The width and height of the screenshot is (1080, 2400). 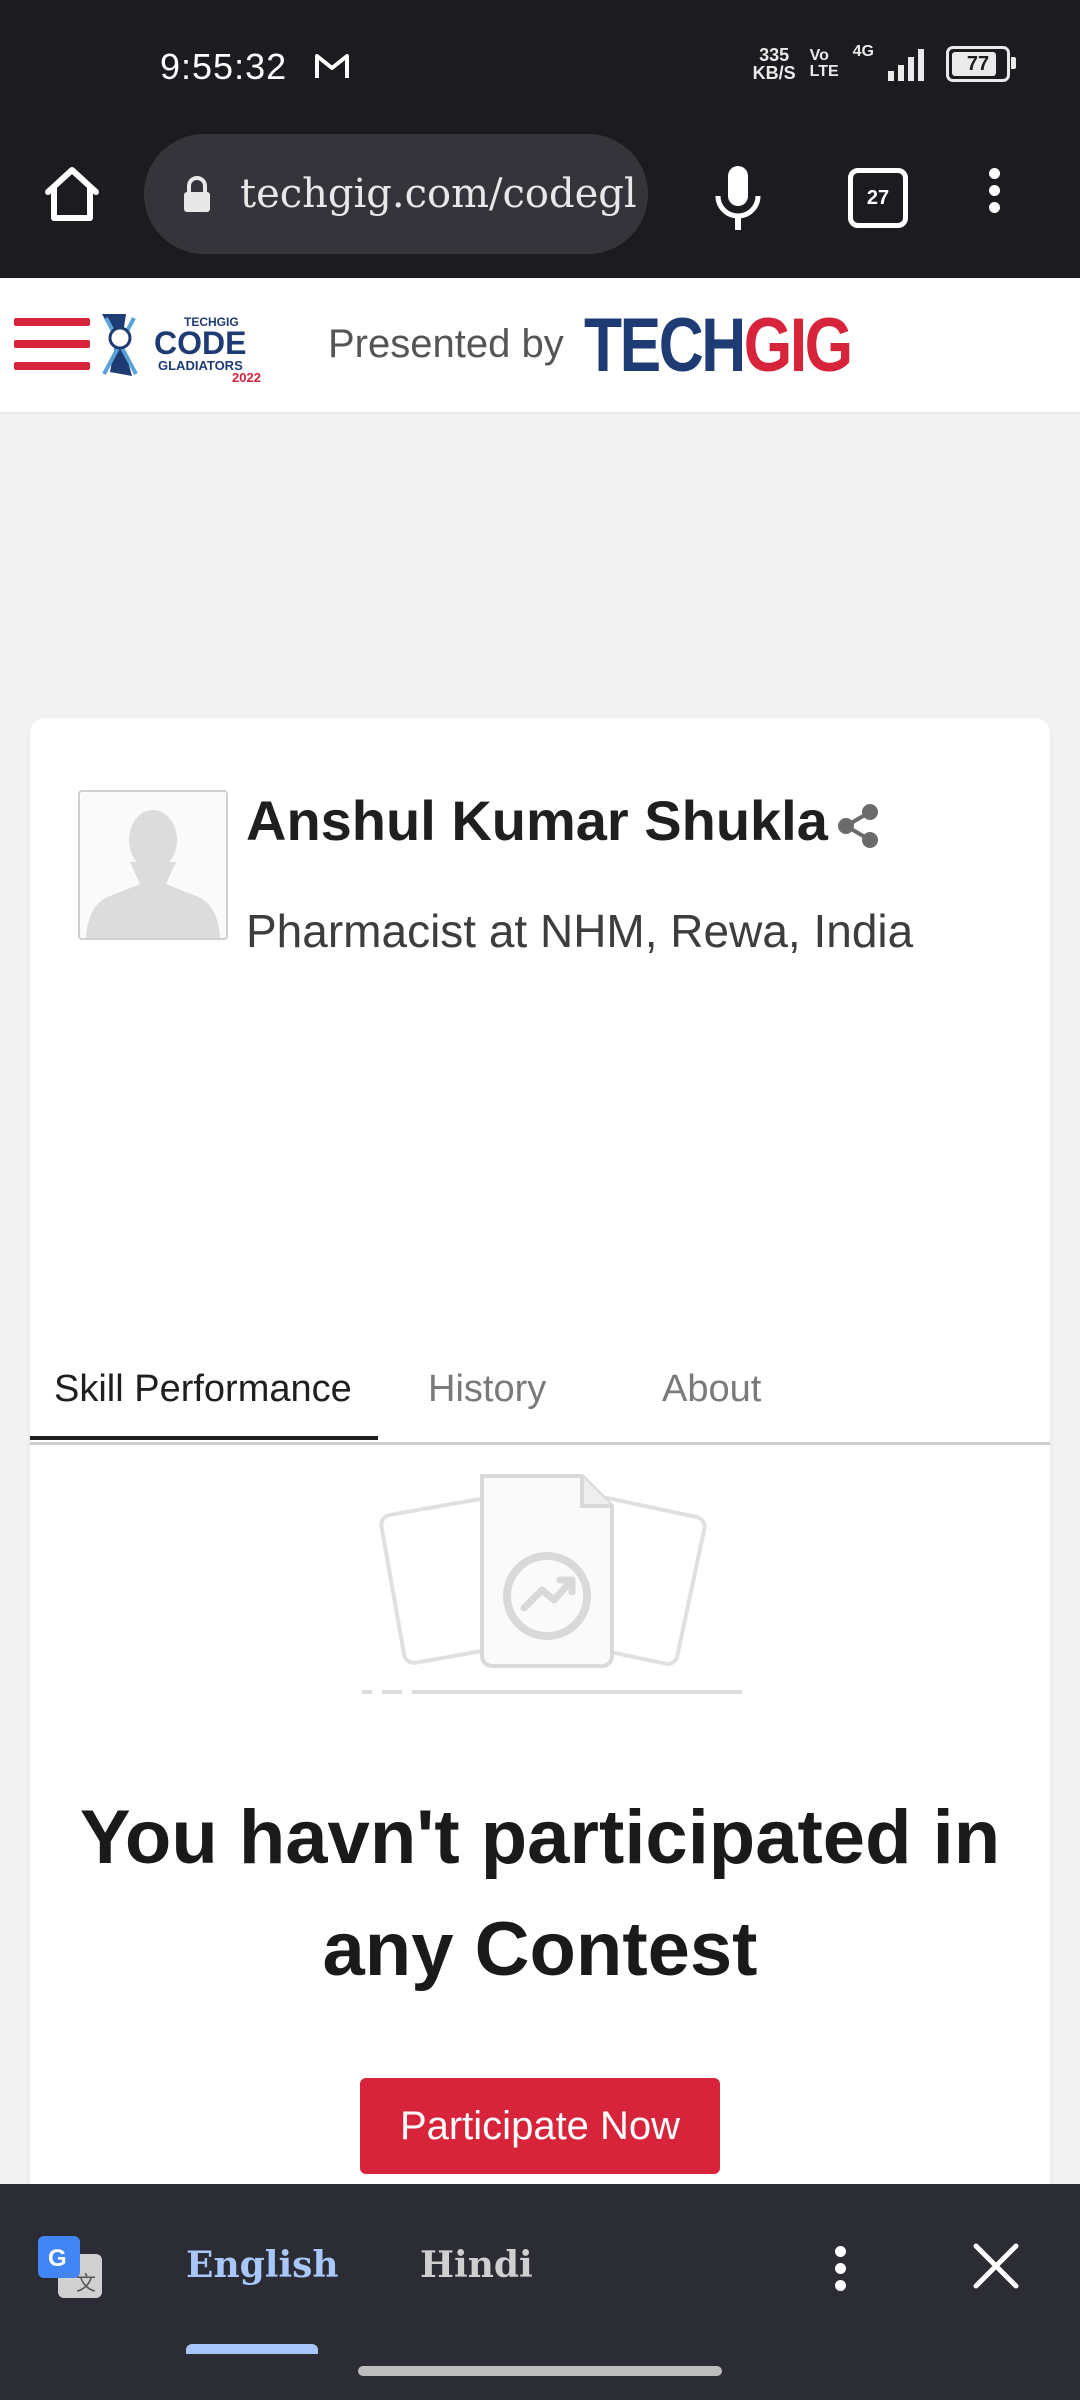 I want to click on status-indicators: 335 KB/S Vo LTE 4G 77, so click(x=884, y=62).